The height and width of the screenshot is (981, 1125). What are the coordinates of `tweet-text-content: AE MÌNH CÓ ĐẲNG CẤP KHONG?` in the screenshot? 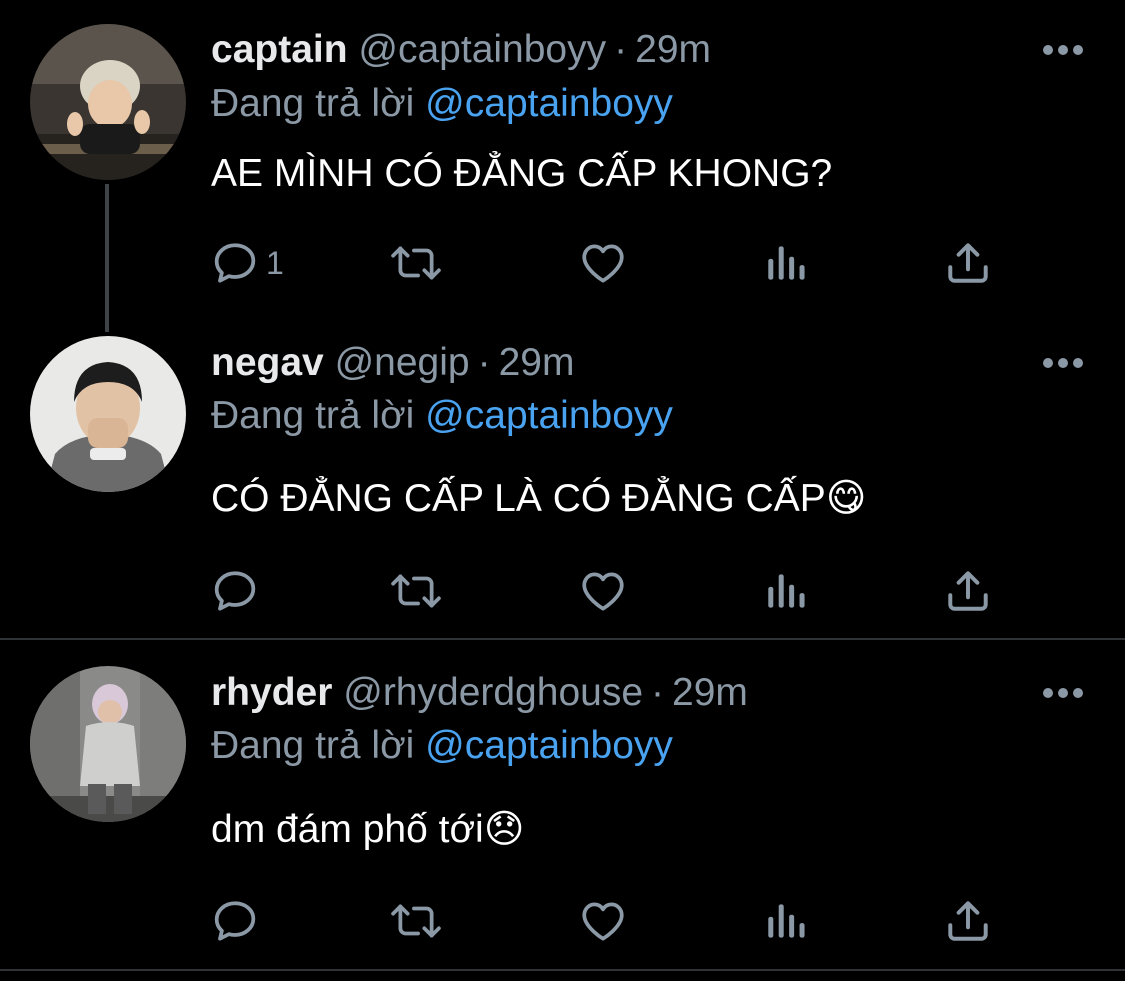 It's located at (522, 173).